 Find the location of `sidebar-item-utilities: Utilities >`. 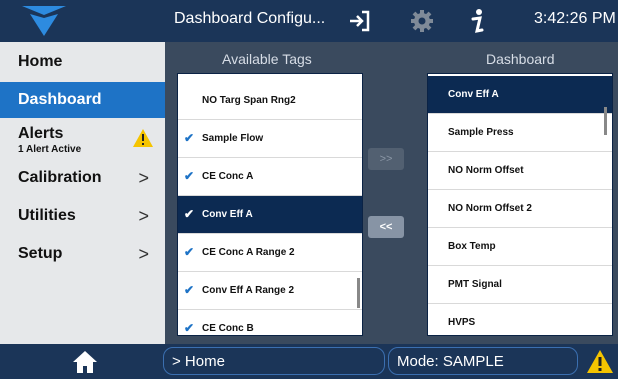

sidebar-item-utilities: Utilities > is located at coordinates (82, 216).